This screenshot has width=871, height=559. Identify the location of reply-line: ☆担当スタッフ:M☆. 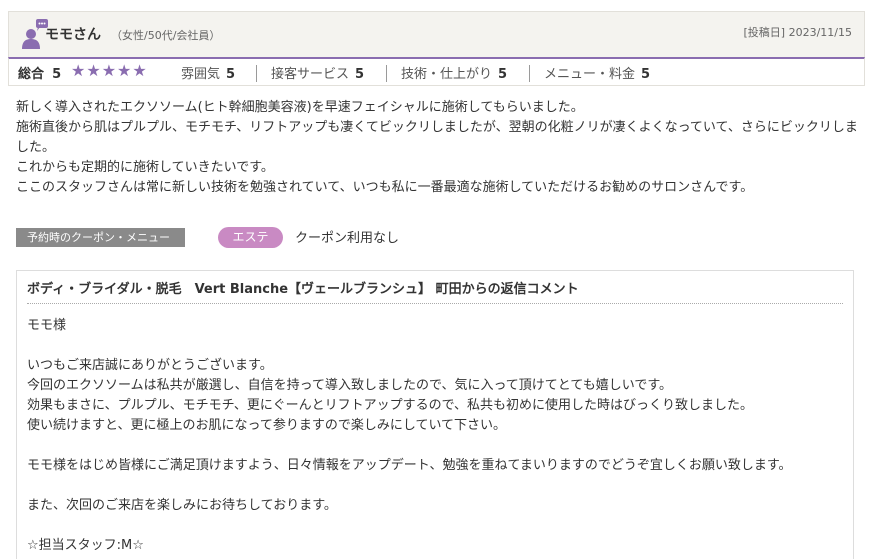
(85, 545).